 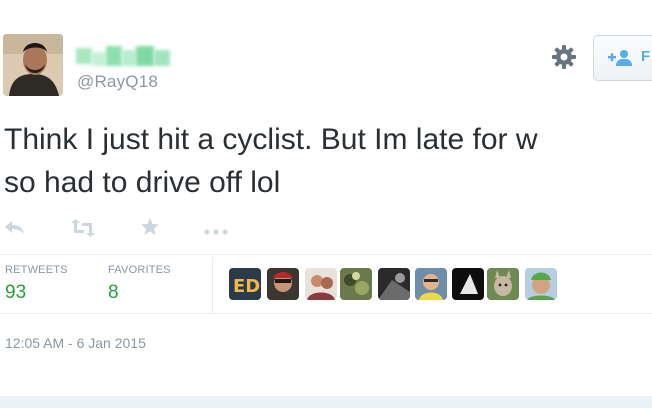 I want to click on tweet-text-line-2: so had to drive off lol, so click(x=142, y=182).